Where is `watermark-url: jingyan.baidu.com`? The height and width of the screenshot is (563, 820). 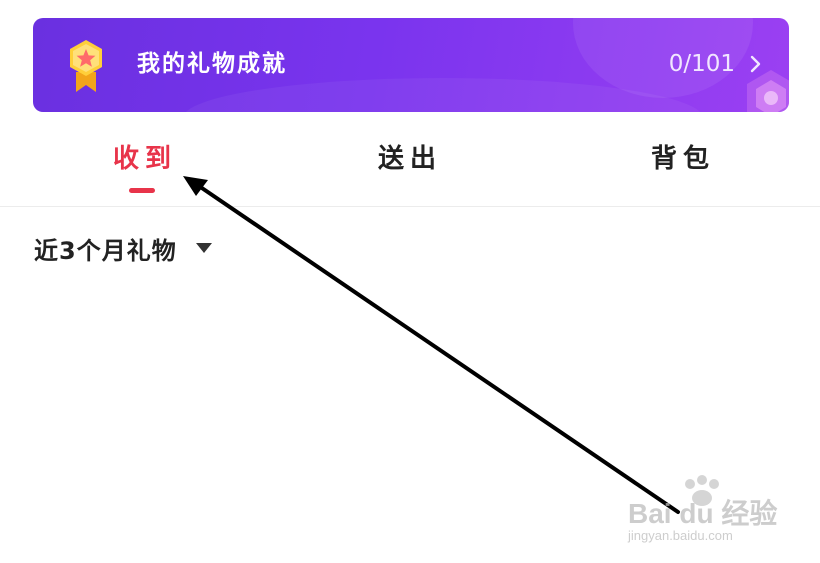
watermark-url: jingyan.baidu.com is located at coordinates (680, 535).